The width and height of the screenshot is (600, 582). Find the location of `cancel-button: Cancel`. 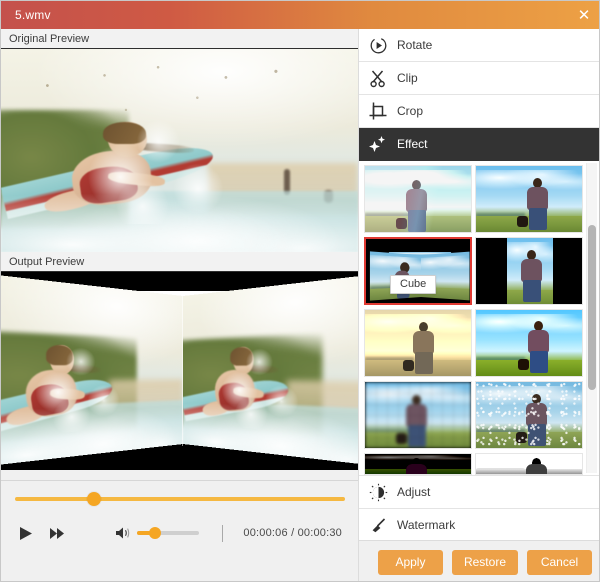

cancel-button: Cancel is located at coordinates (559, 562).